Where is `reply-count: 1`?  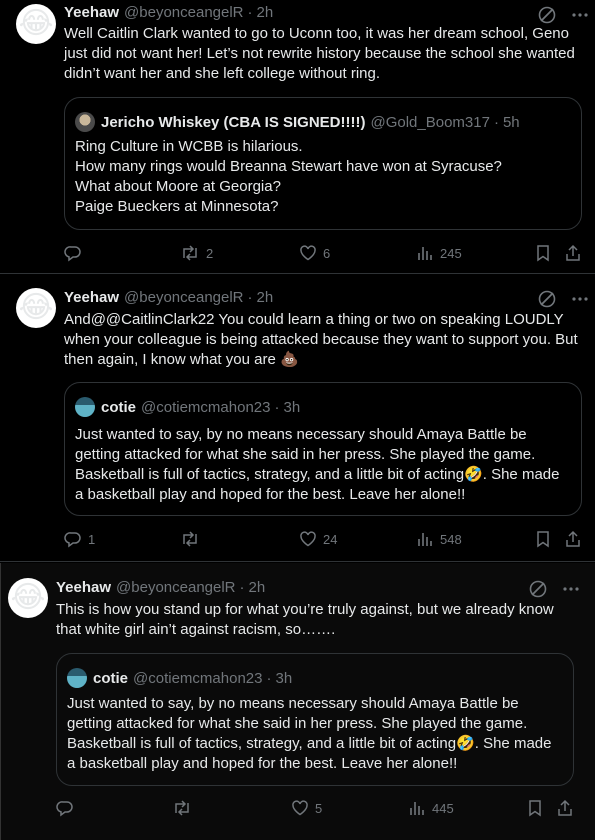 reply-count: 1 is located at coordinates (92, 539).